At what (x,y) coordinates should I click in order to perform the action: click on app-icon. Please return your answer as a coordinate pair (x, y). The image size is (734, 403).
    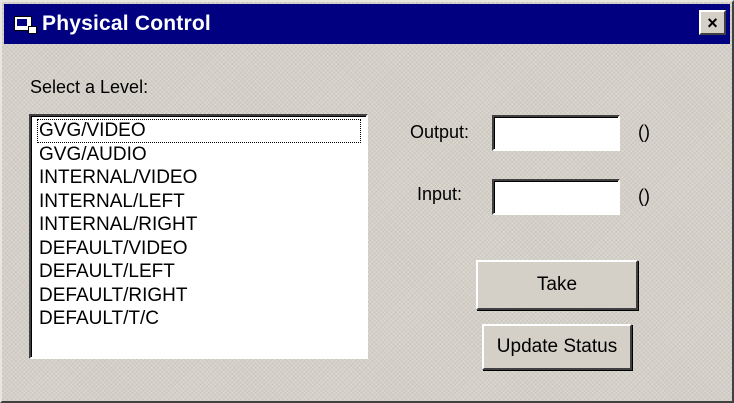
    Looking at the image, I should click on (26, 24).